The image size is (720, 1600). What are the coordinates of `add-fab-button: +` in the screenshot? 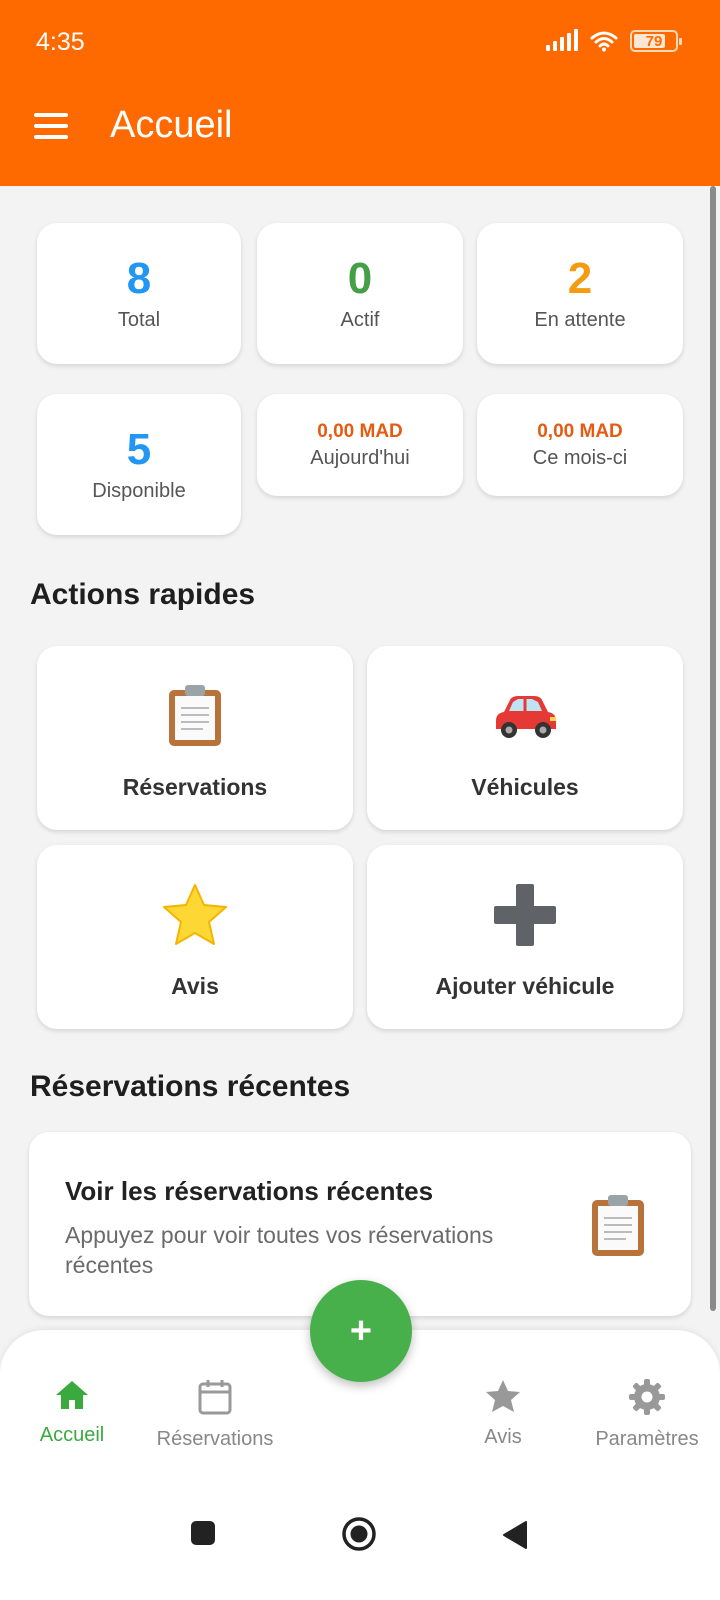 It's located at (361, 1331).